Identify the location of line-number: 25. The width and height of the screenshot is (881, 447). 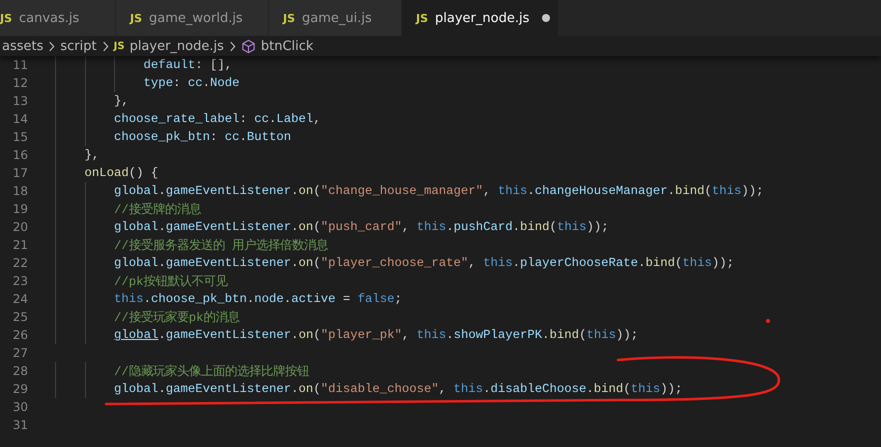
(20, 317).